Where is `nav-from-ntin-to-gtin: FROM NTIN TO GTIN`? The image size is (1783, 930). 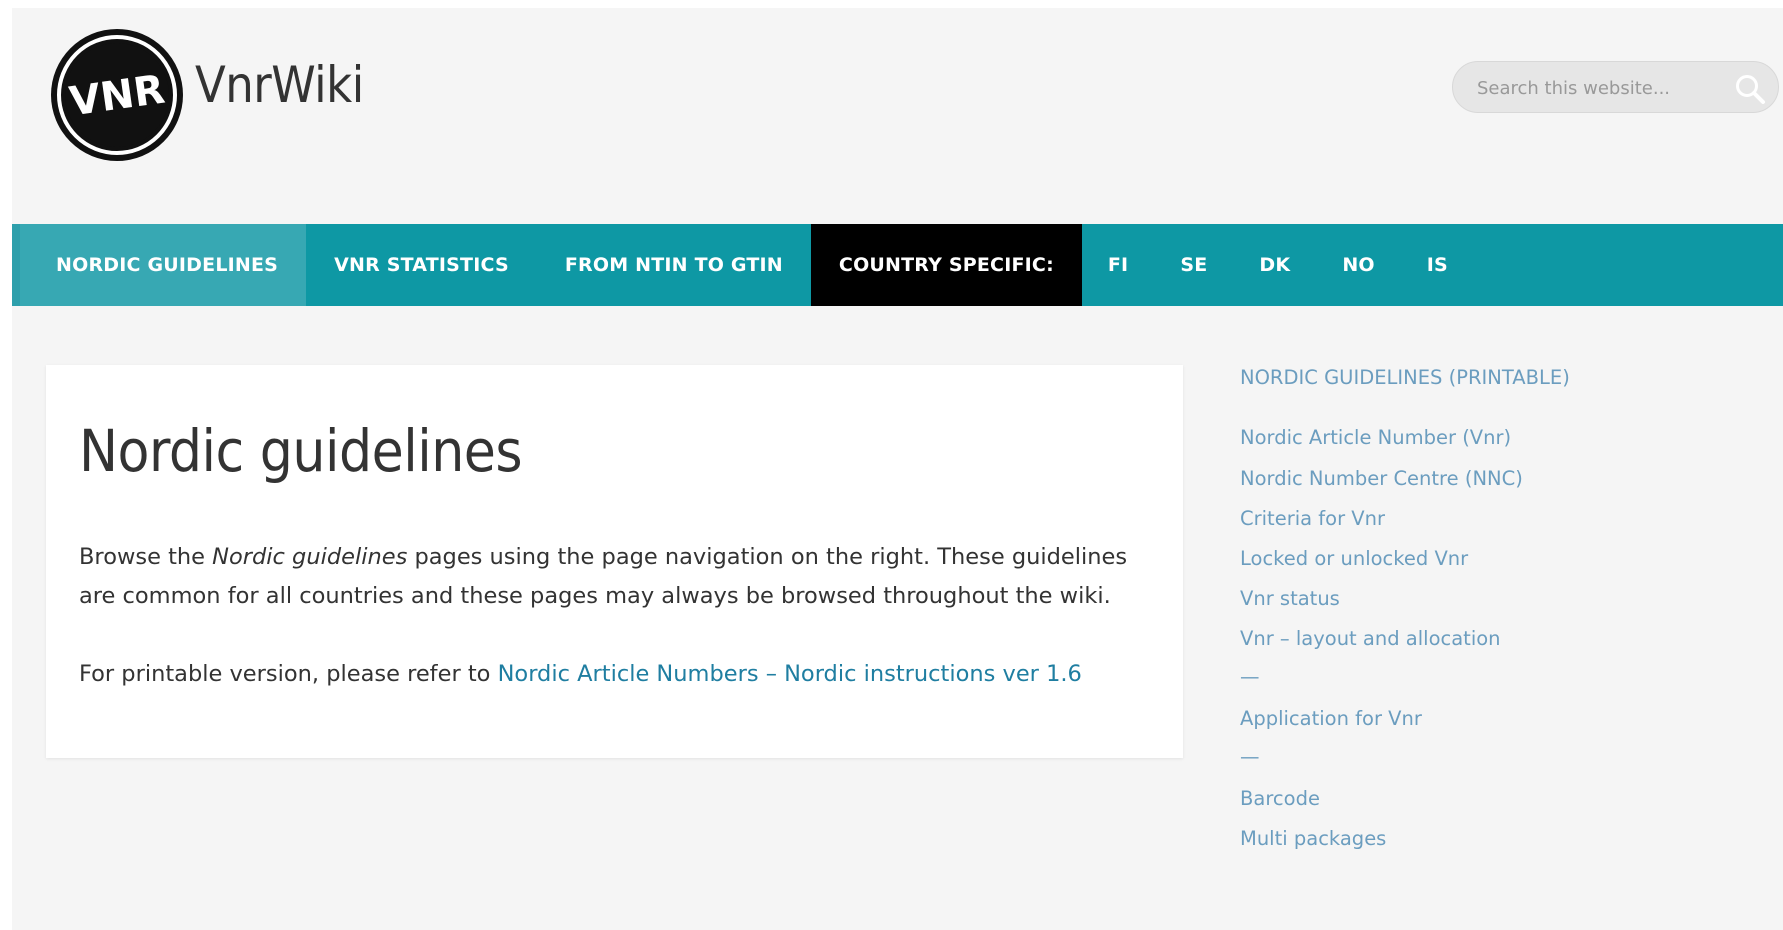
nav-from-ntin-to-gtin: FROM NTIN TO GTIN is located at coordinates (674, 265).